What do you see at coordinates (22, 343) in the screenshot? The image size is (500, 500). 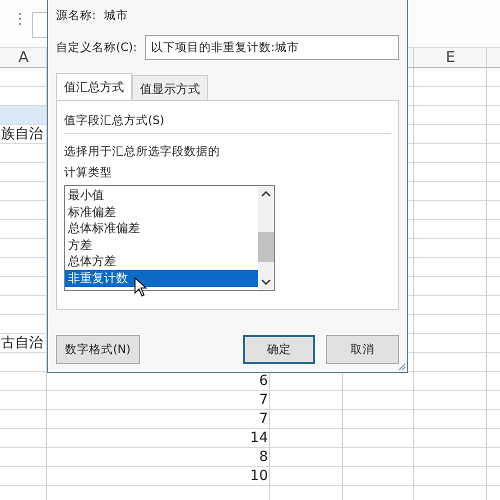 I see `table-cell-text: 古自治` at bounding box center [22, 343].